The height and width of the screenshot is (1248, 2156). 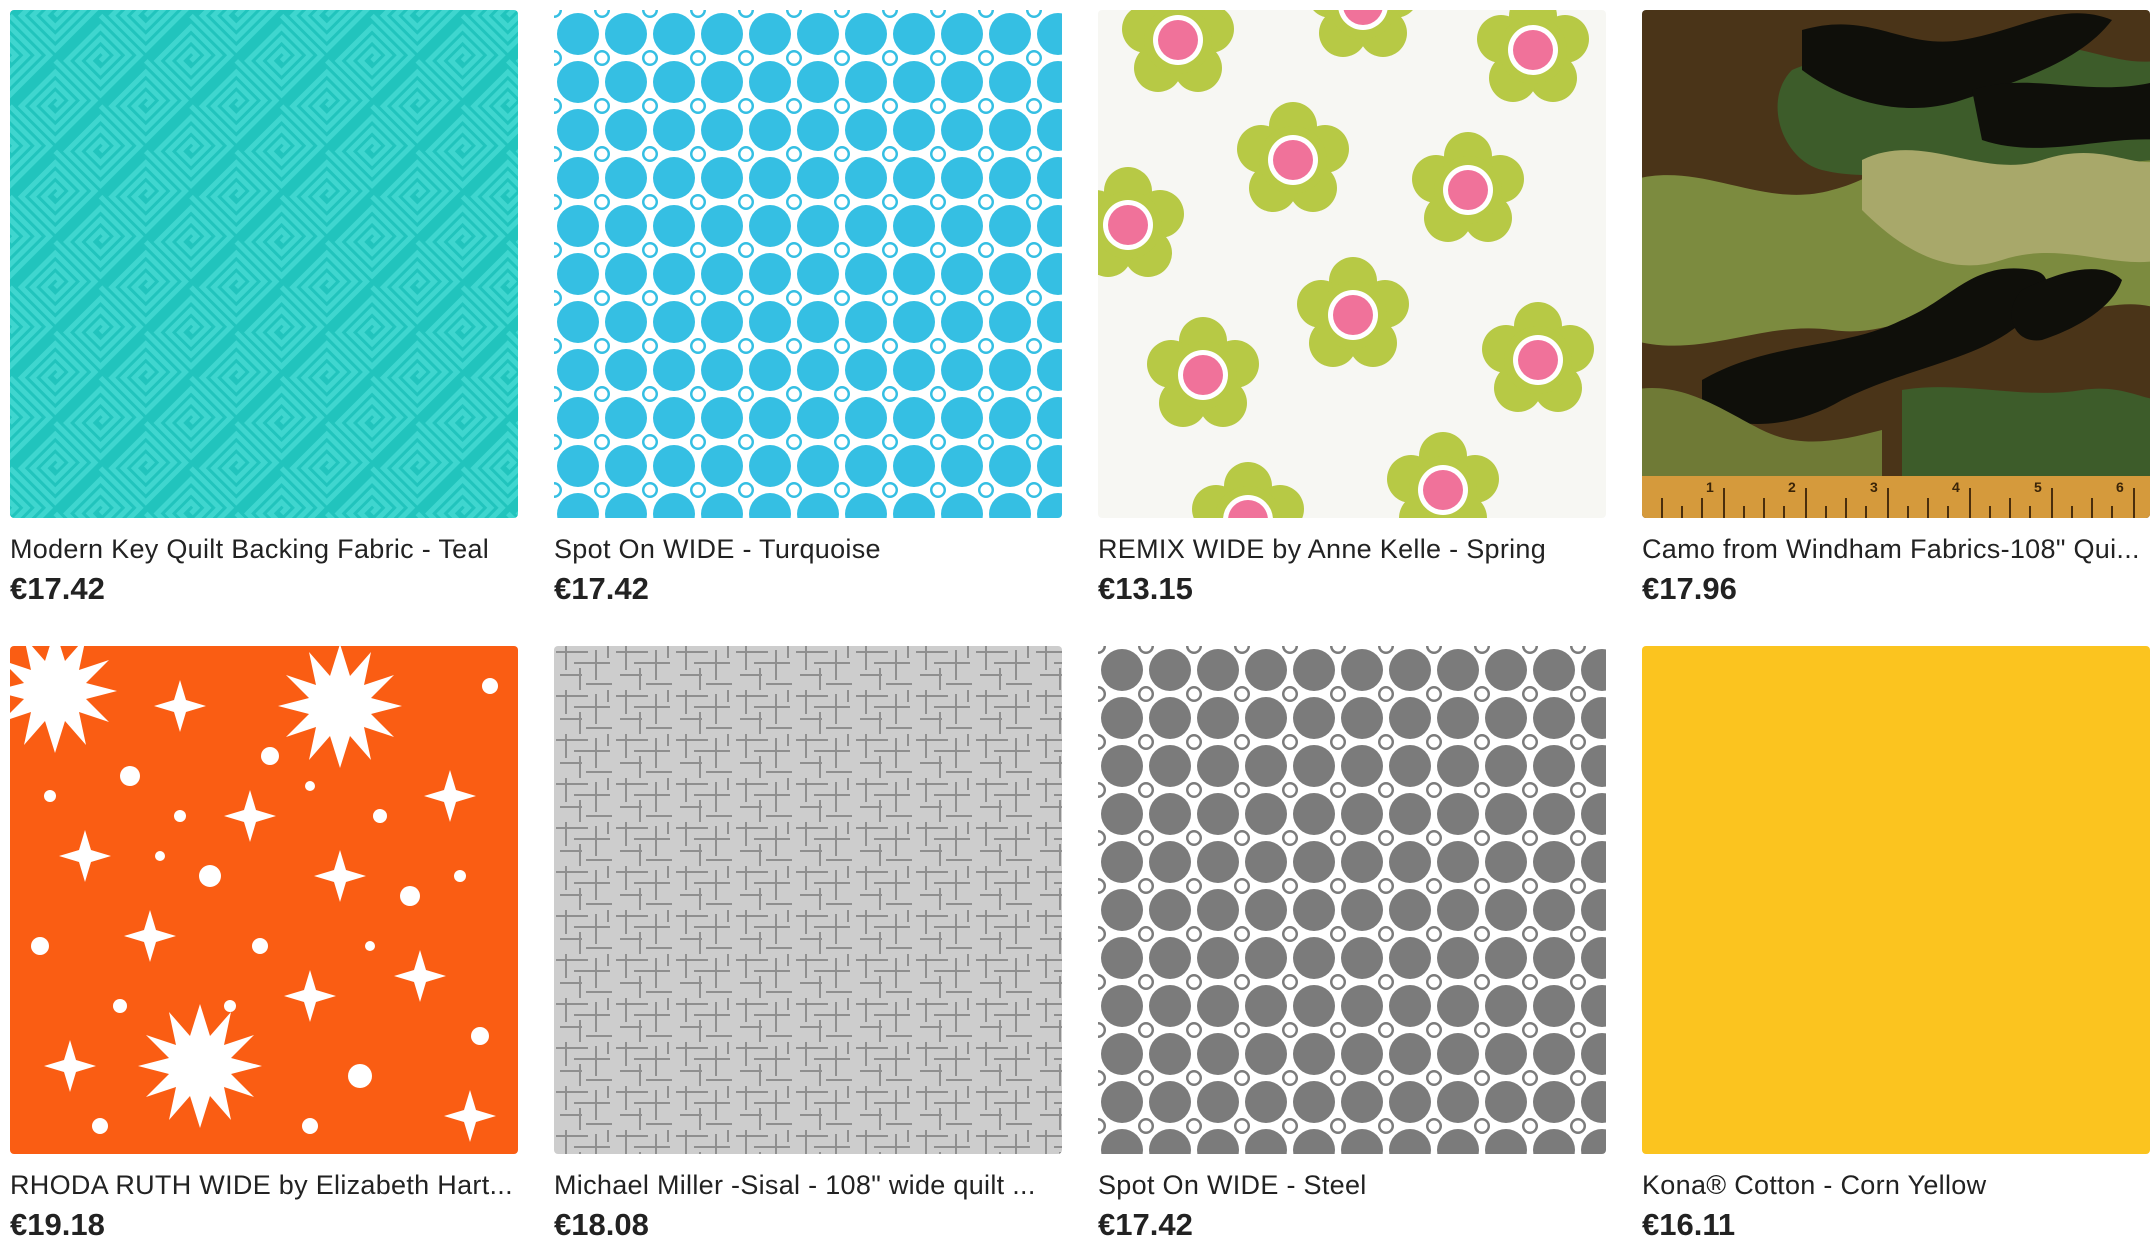 I want to click on listing-image: 1 2 3 4 5 6, so click(x=1896, y=264).